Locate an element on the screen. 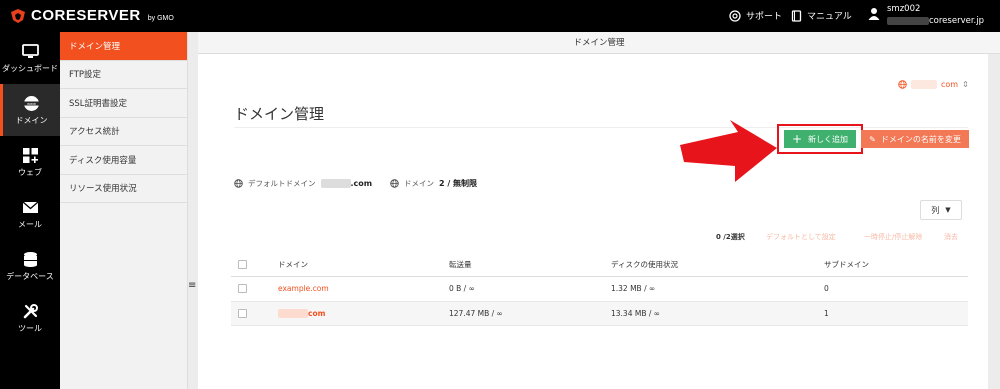  domain-selector-value: com is located at coordinates (950, 84).